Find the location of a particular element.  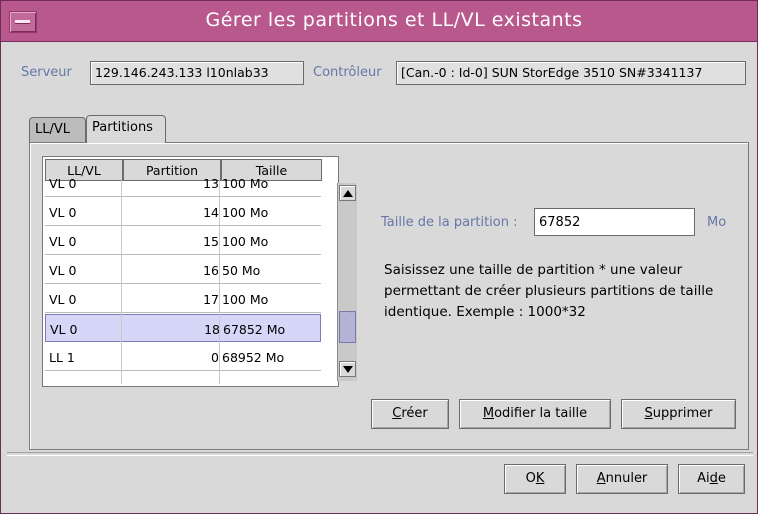

modify-mnemonic: M is located at coordinates (488, 413).